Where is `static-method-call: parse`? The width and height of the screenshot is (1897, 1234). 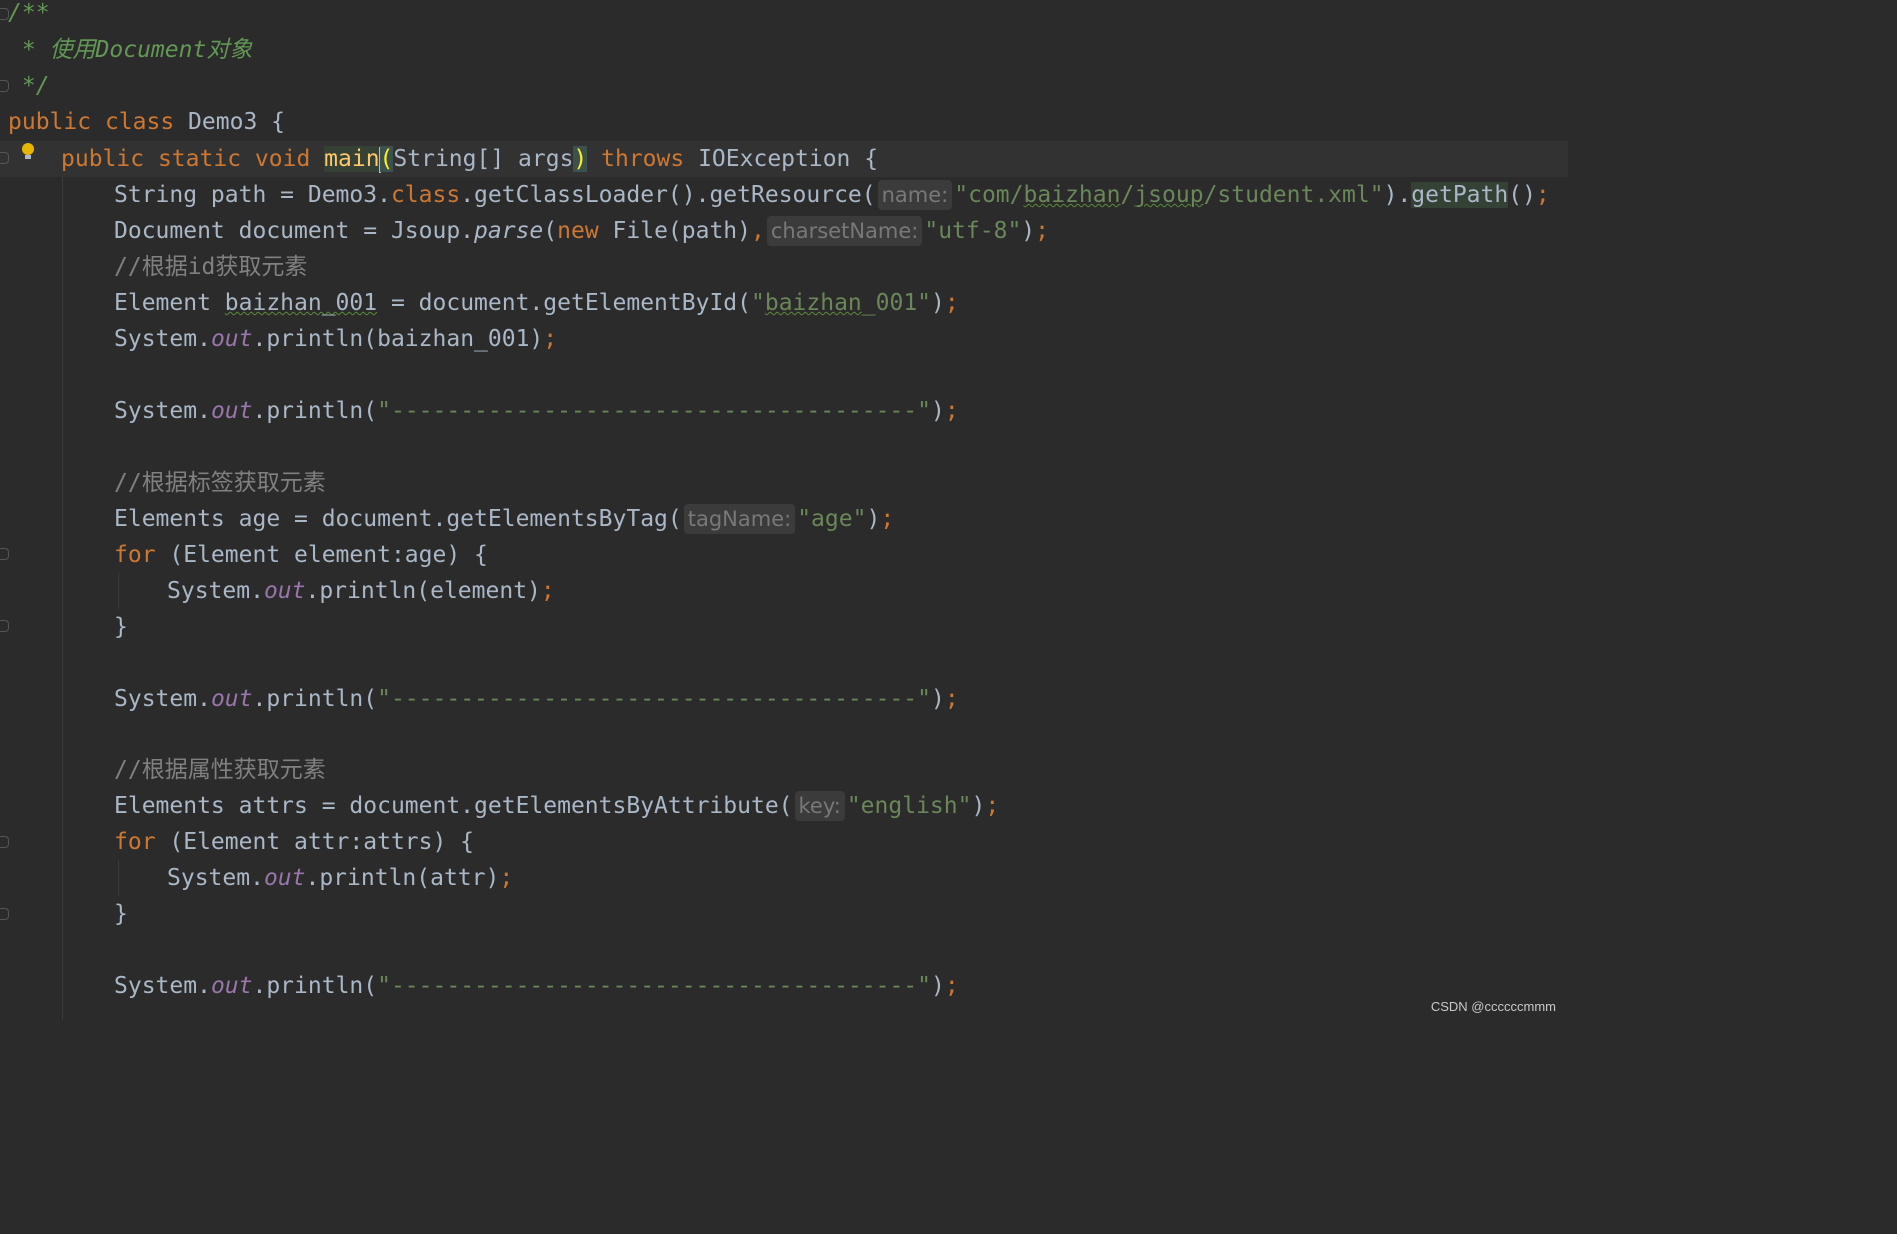
static-method-call: parse is located at coordinates (509, 231).